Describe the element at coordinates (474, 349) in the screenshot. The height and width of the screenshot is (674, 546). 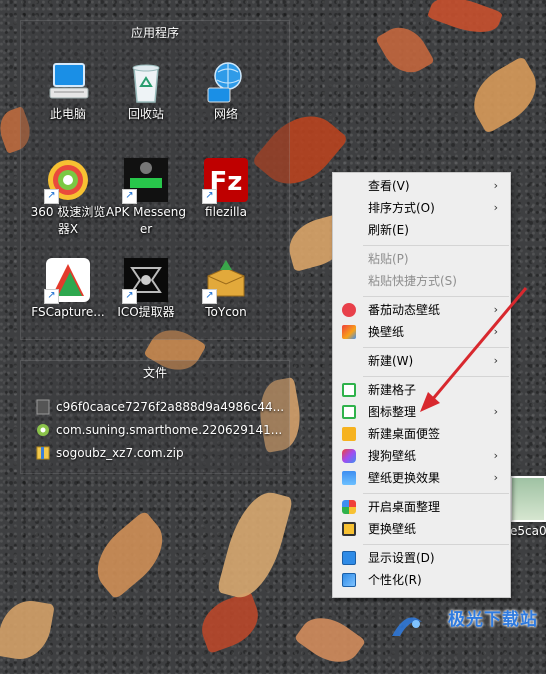
I see `annotation-arrow-icon` at that location.